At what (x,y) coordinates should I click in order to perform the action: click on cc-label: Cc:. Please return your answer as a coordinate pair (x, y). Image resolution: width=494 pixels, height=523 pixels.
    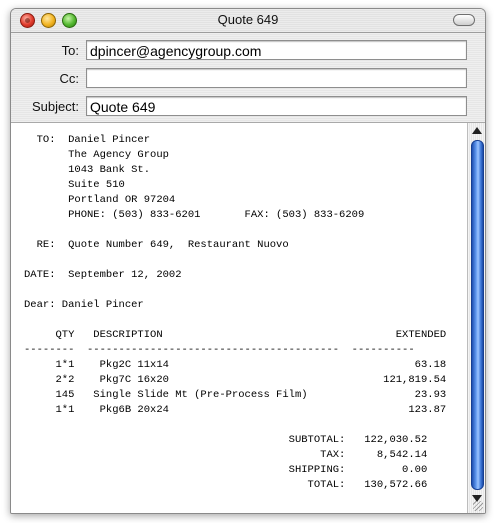
    Looking at the image, I should click on (69, 78).